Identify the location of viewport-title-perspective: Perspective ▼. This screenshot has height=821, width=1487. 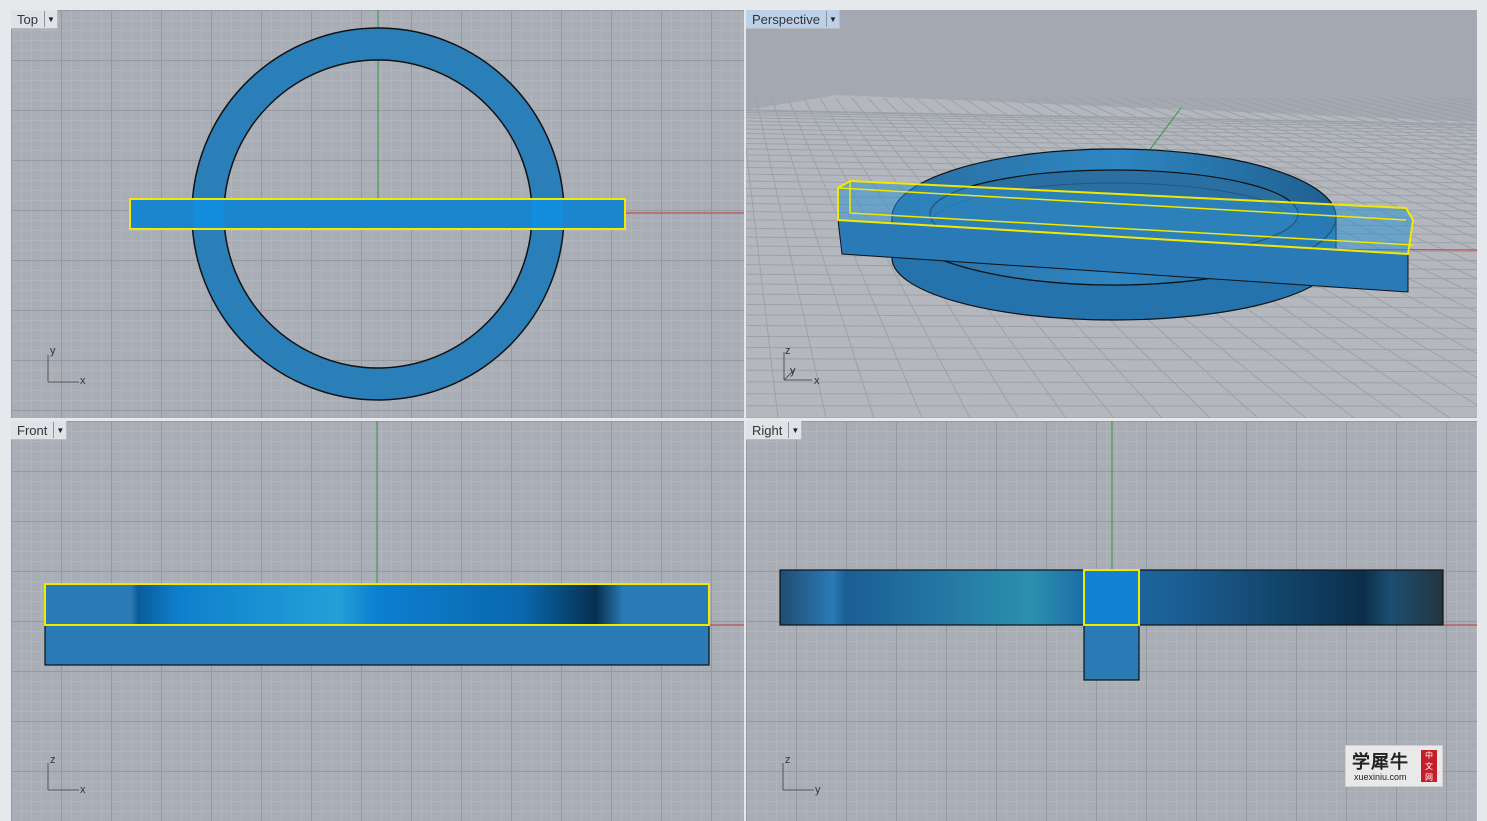
(793, 19).